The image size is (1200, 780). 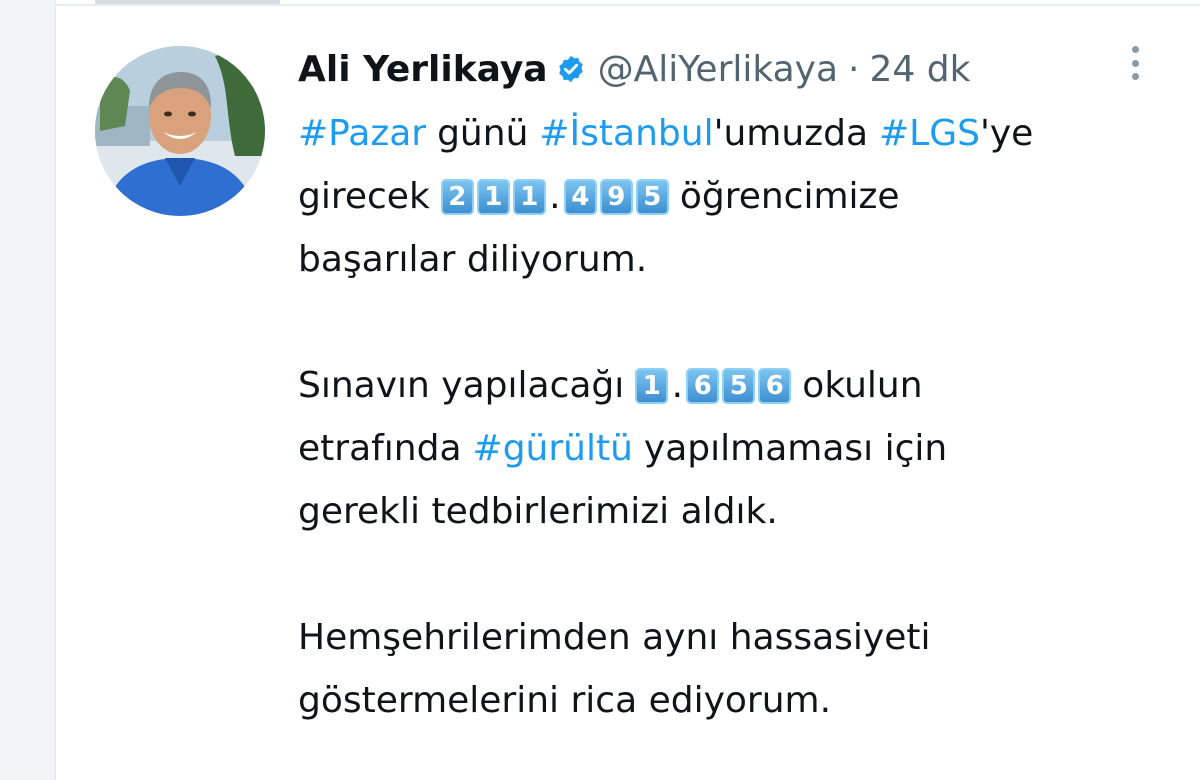 I want to click on text-segment: Sınavın yapılacağı, so click(x=461, y=385).